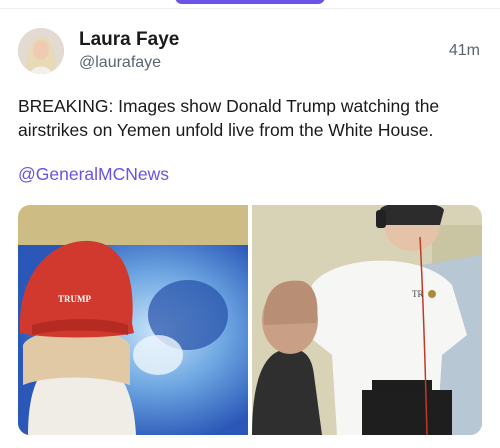 The width and height of the screenshot is (500, 448). I want to click on shirt-text: TR, so click(418, 294).